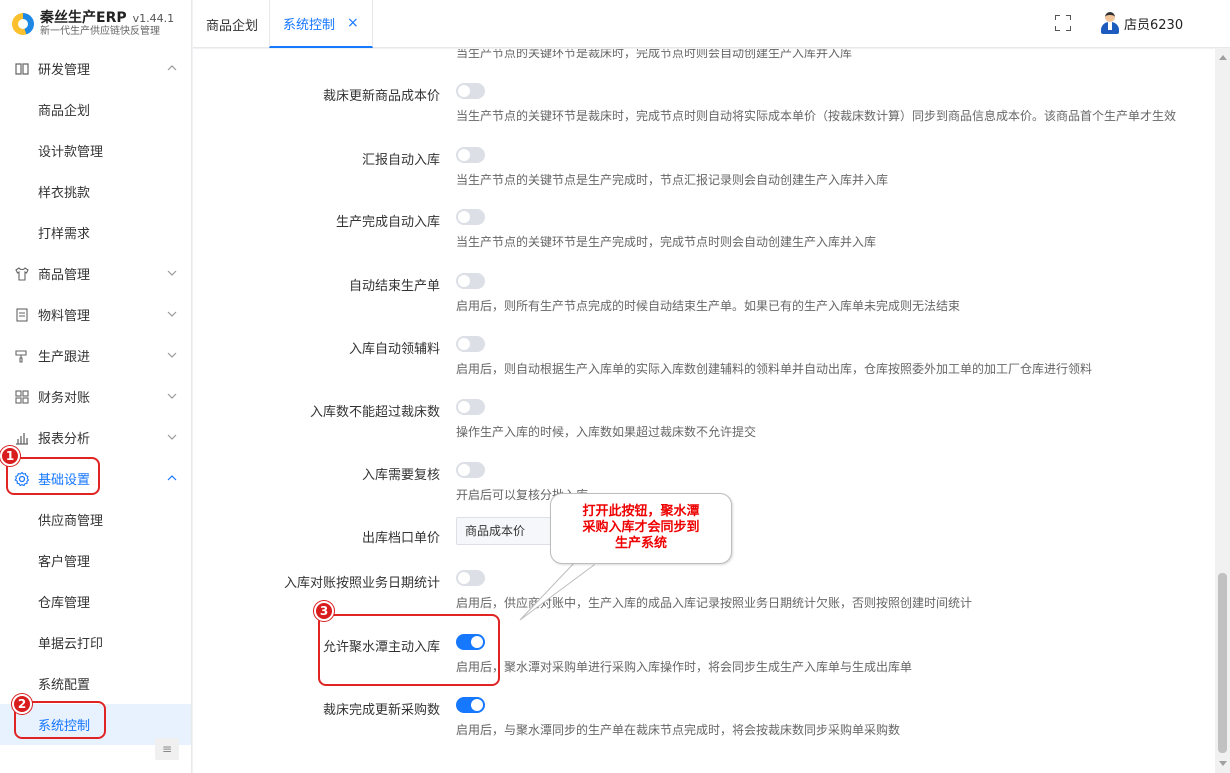 The image size is (1230, 773). I want to click on tab-product-plan: 商品企划, so click(232, 24).